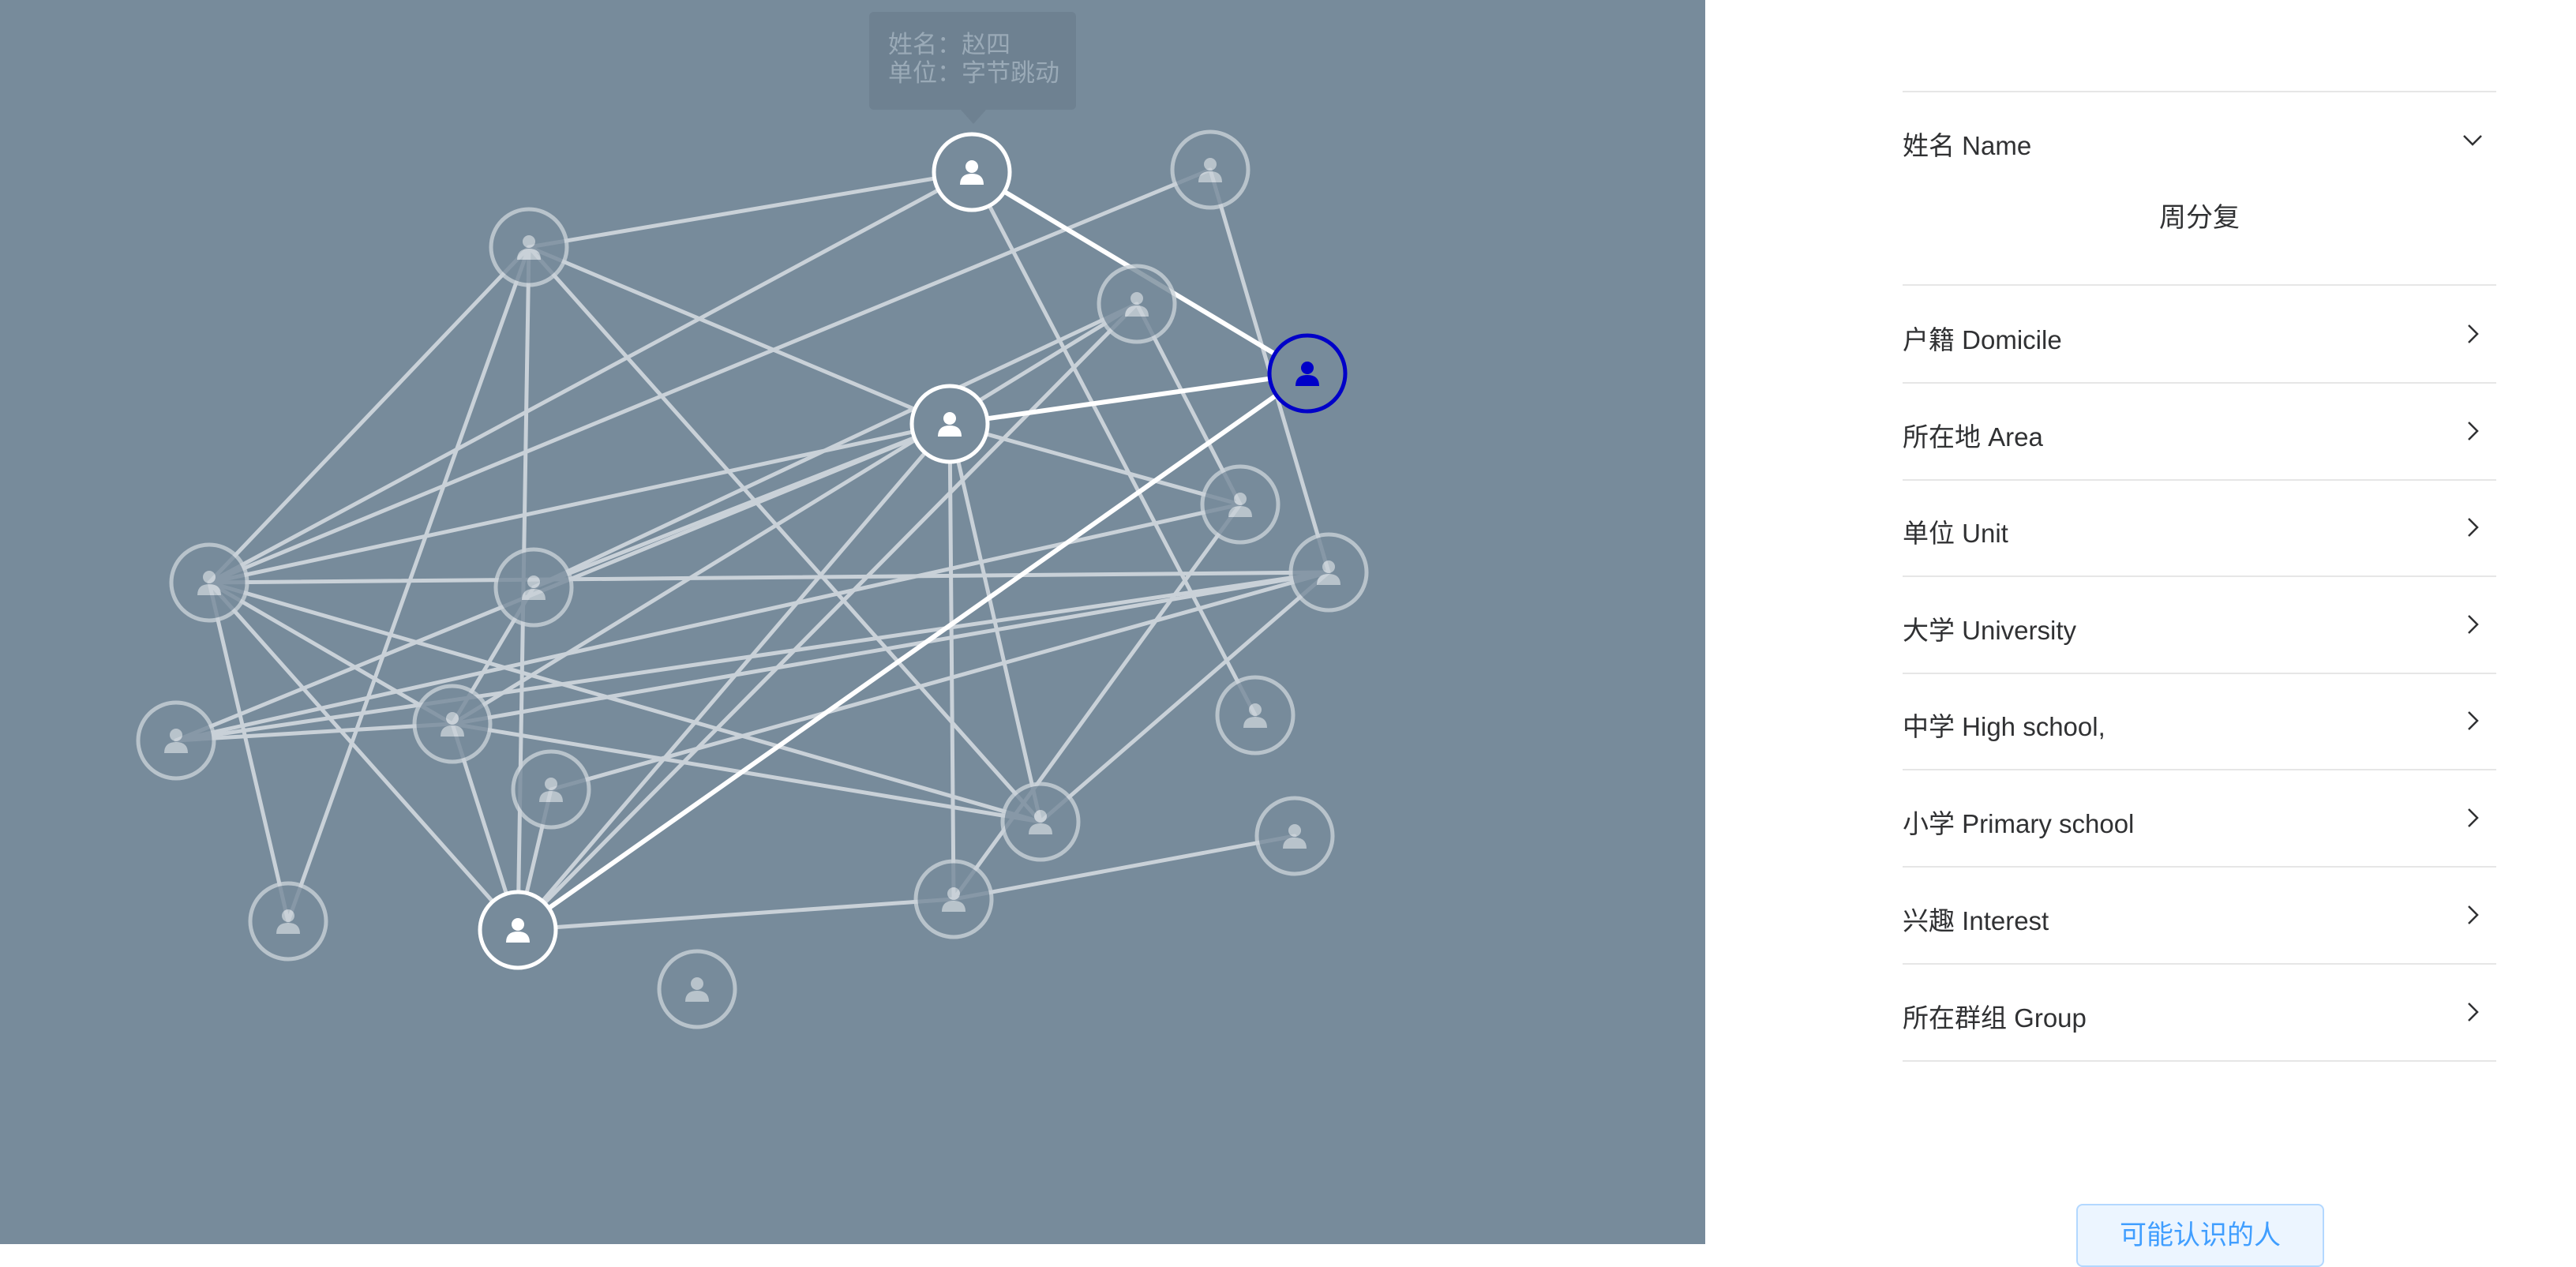  I want to click on section-university-label: 大学 University, so click(1990, 630).